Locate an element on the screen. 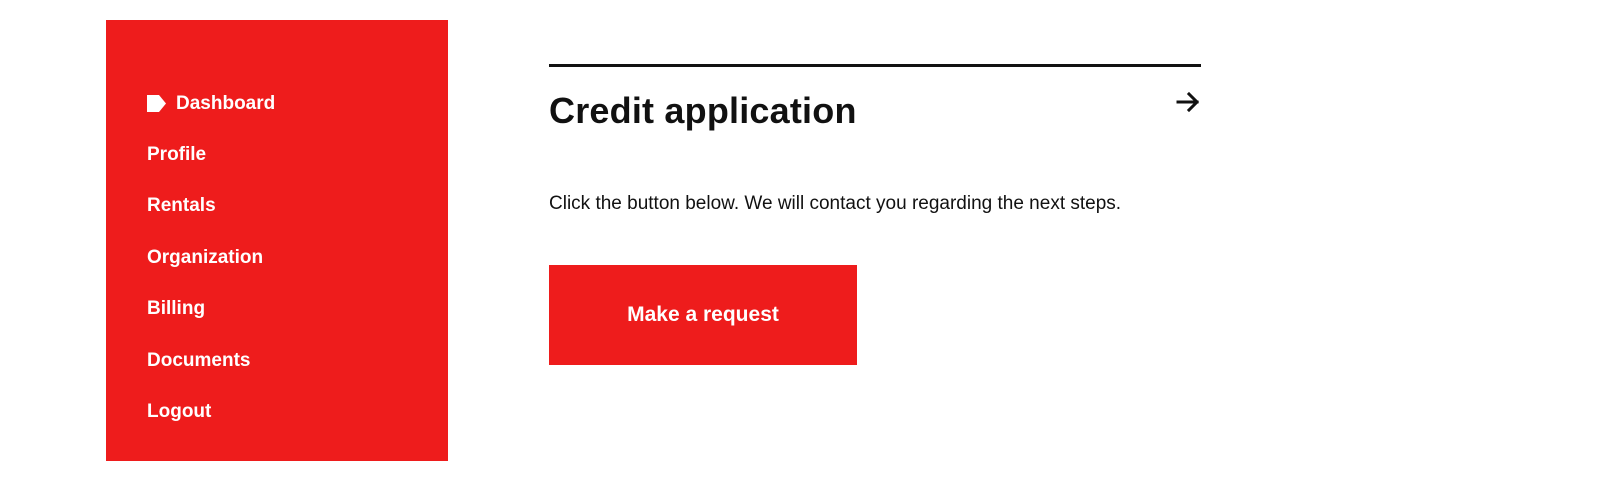 This screenshot has height=480, width=1600. section-divider is located at coordinates (875, 65).